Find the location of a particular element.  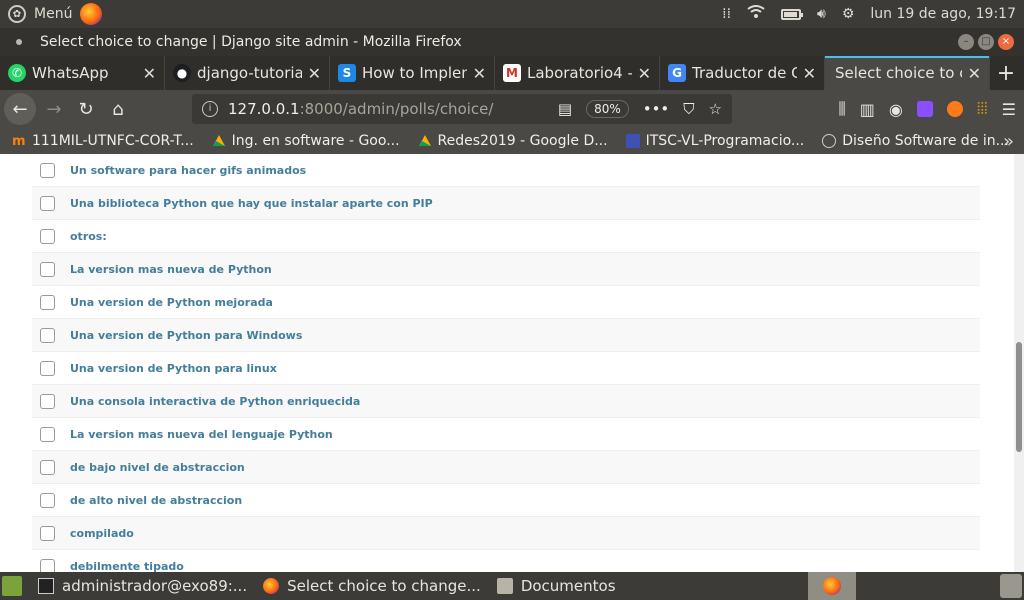

table-row: Una version de Python mejorada is located at coordinates (506, 302).